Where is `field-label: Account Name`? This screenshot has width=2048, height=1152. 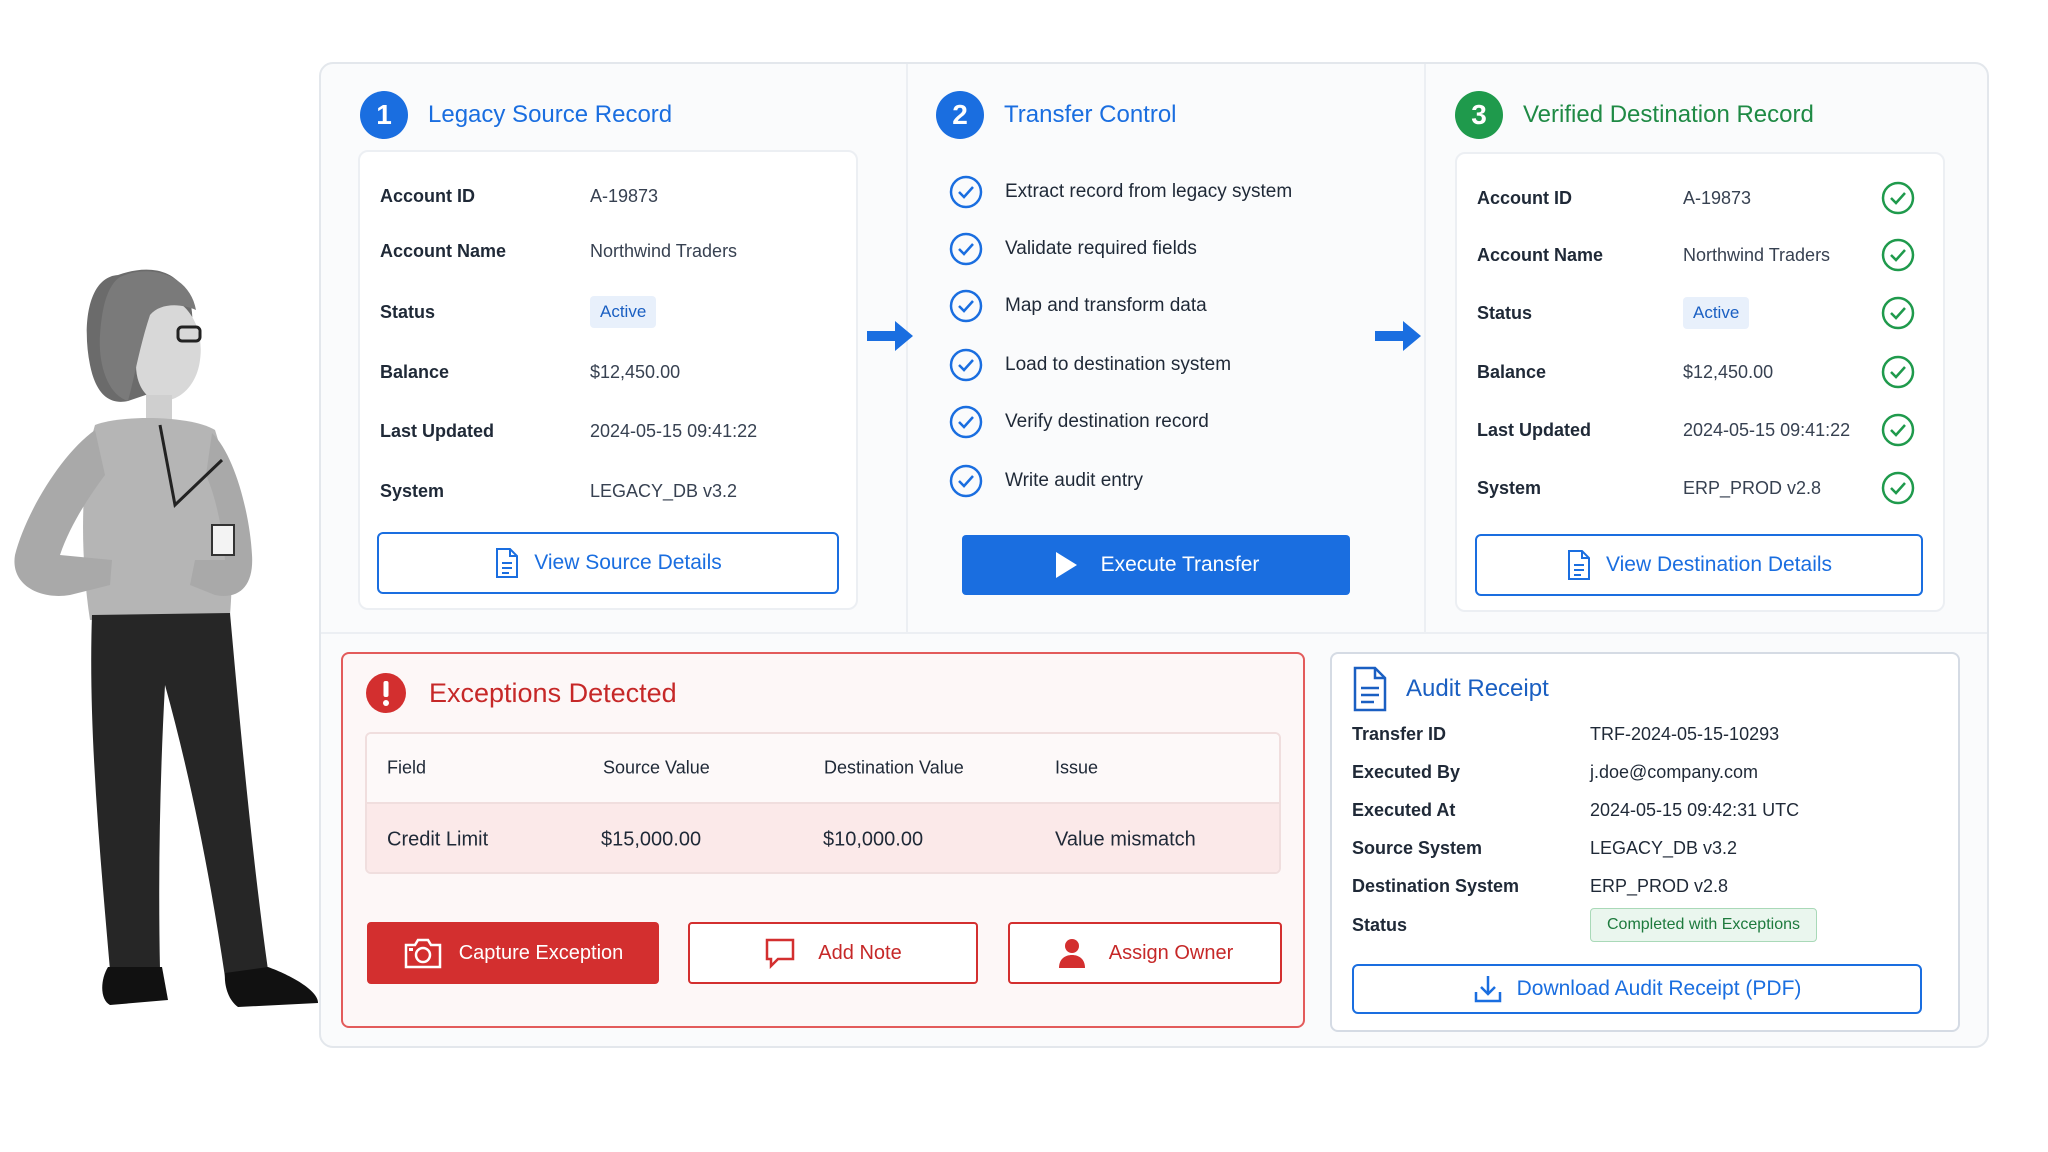
field-label: Account Name is located at coordinates (1540, 254).